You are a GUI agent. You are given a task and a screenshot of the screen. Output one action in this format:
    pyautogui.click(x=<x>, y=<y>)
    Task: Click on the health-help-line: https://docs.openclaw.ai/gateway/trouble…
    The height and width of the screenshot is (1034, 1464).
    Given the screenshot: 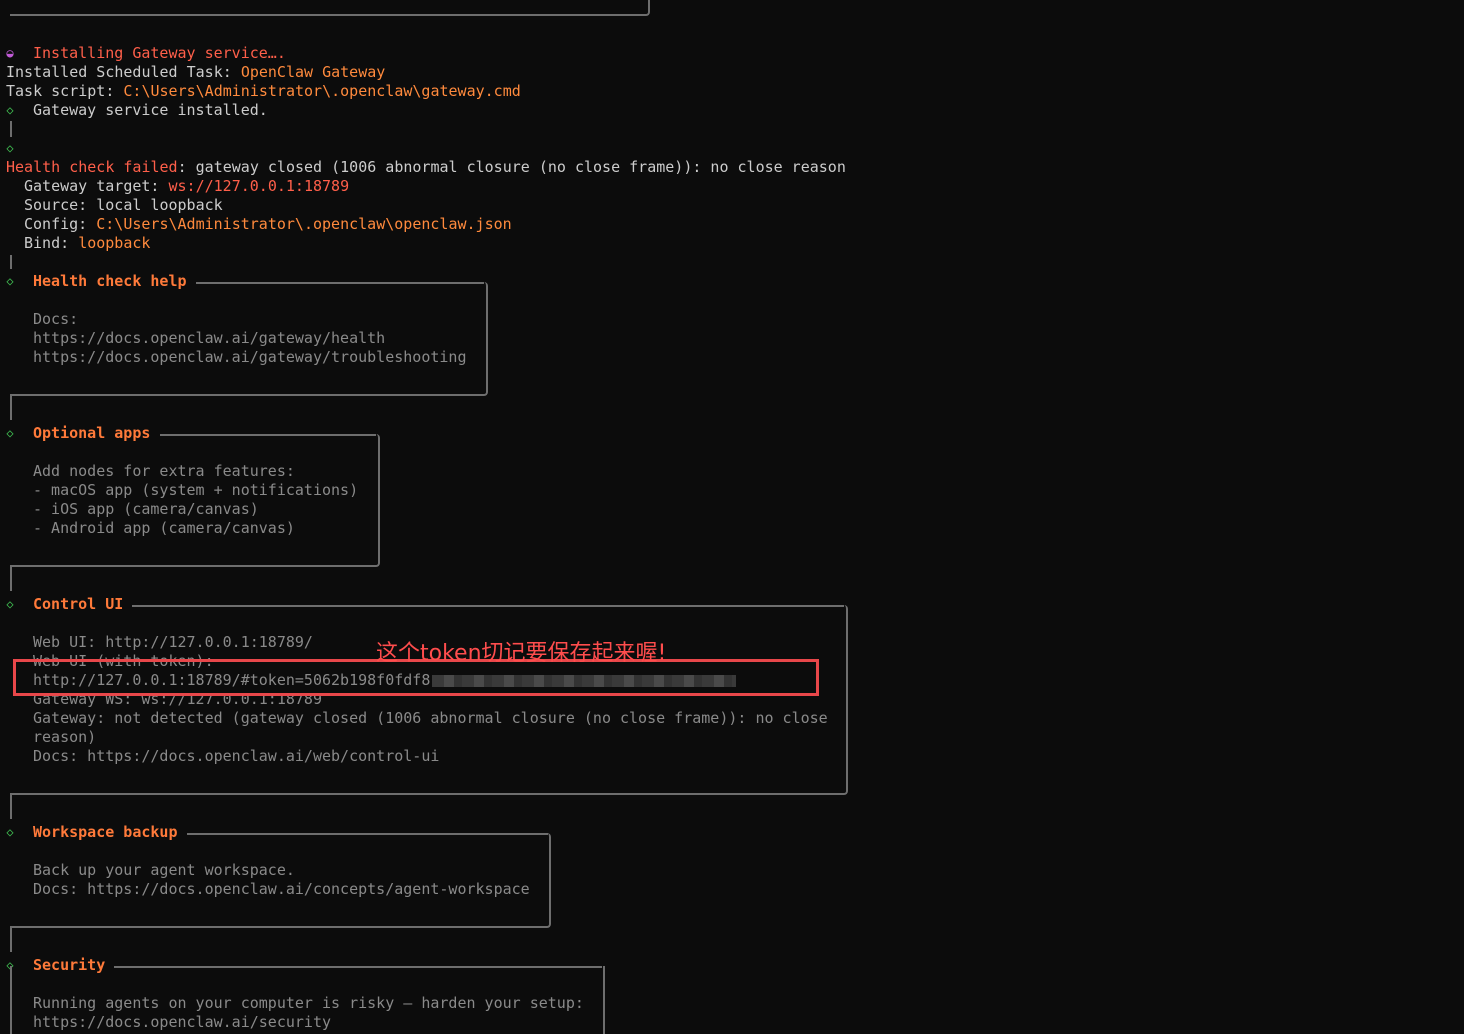 What is the action you would take?
    pyautogui.click(x=249, y=357)
    